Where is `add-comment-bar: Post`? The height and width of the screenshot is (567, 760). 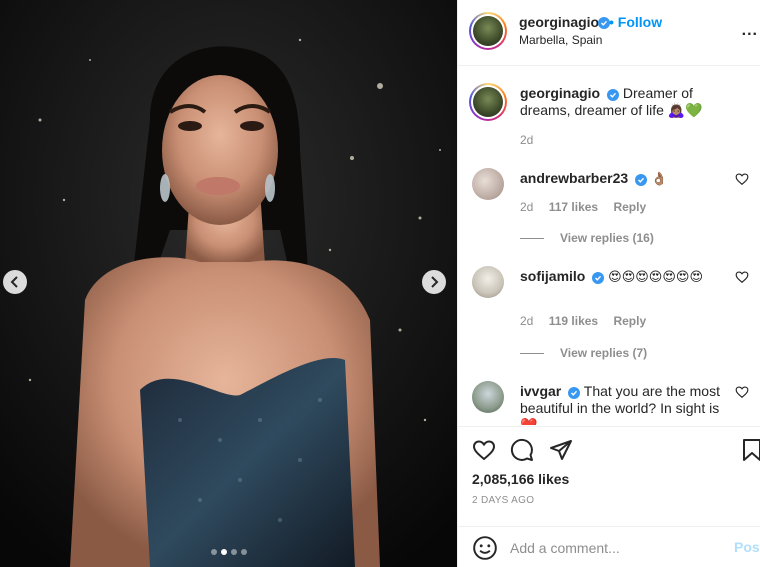 add-comment-bar: Post is located at coordinates (609, 546).